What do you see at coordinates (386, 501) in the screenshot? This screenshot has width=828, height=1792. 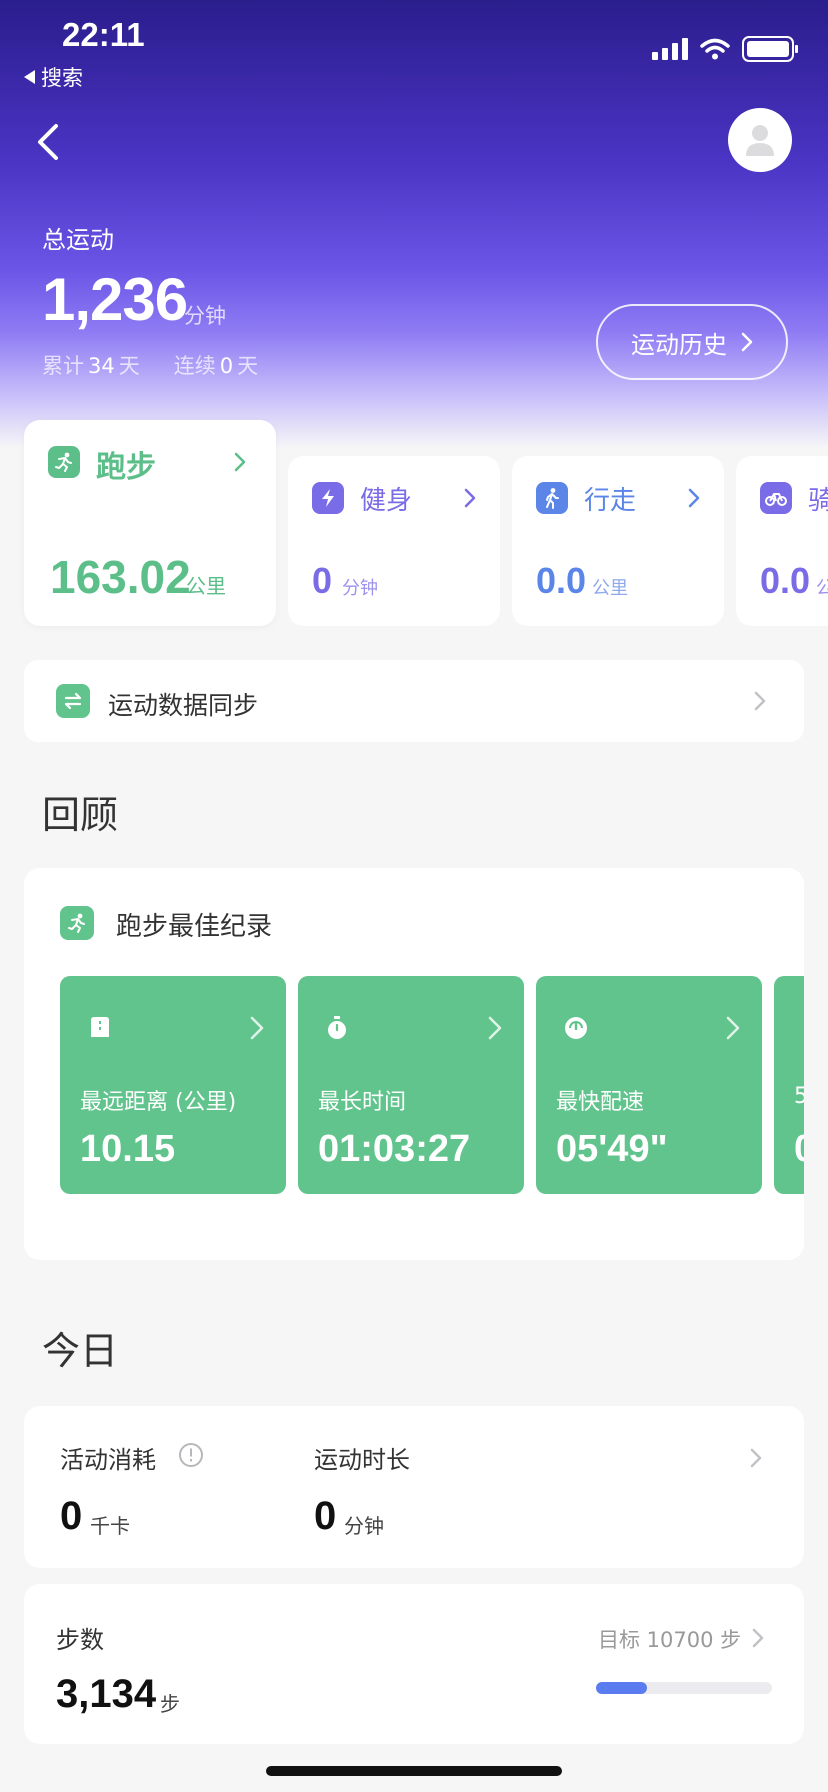 I see `category-name: 健身` at bounding box center [386, 501].